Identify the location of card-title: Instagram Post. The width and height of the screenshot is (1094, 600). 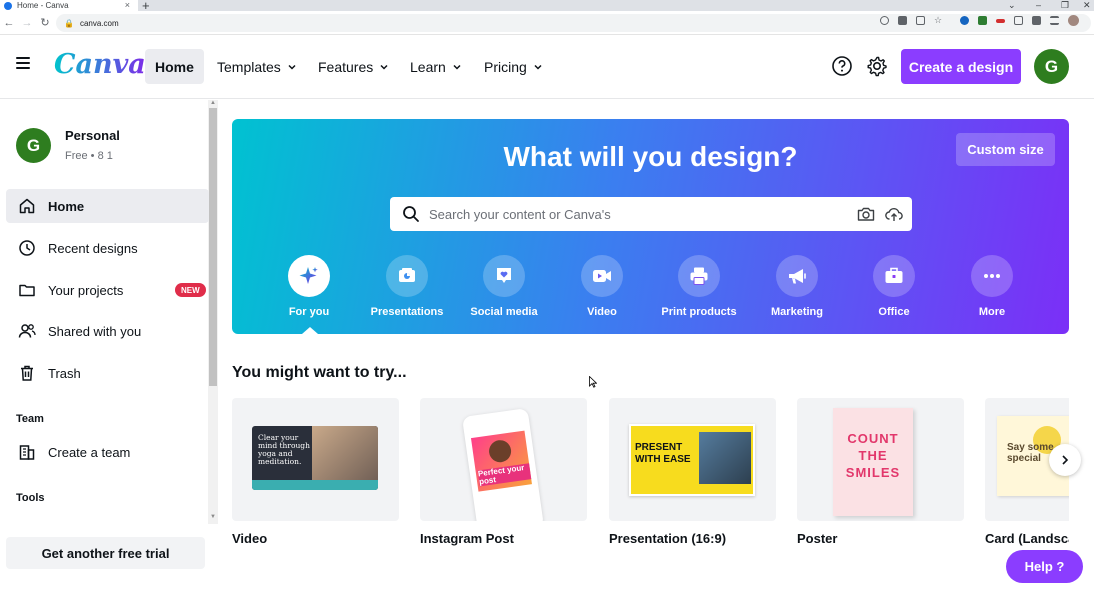
(503, 538).